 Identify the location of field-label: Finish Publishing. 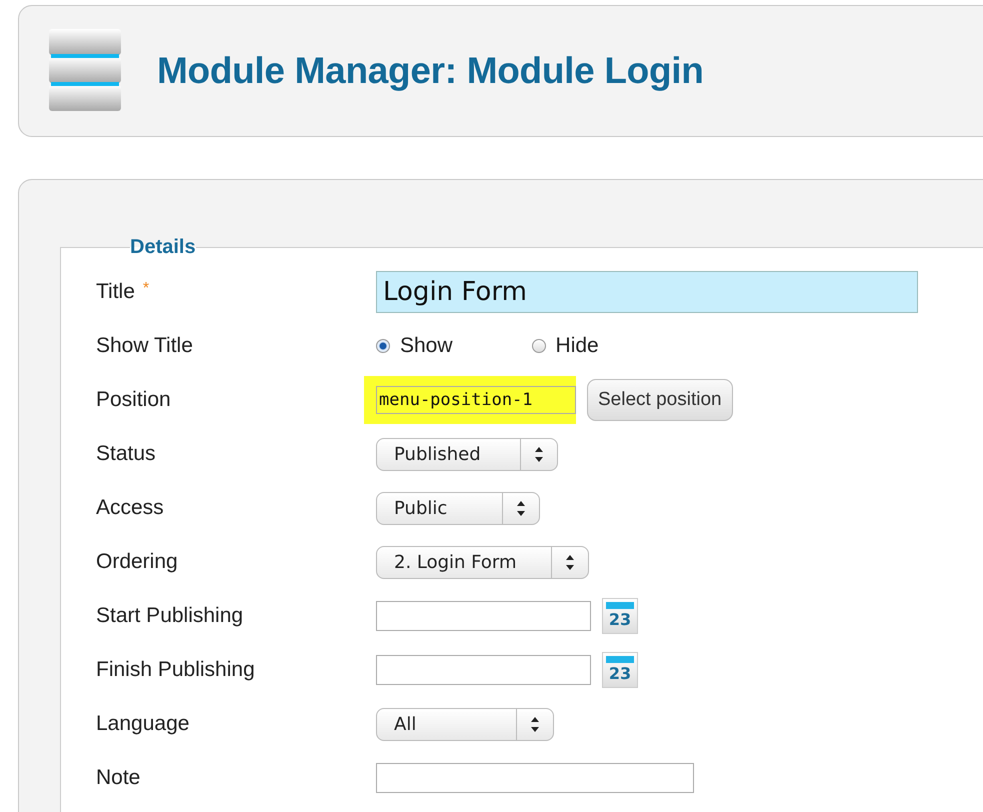
(175, 670).